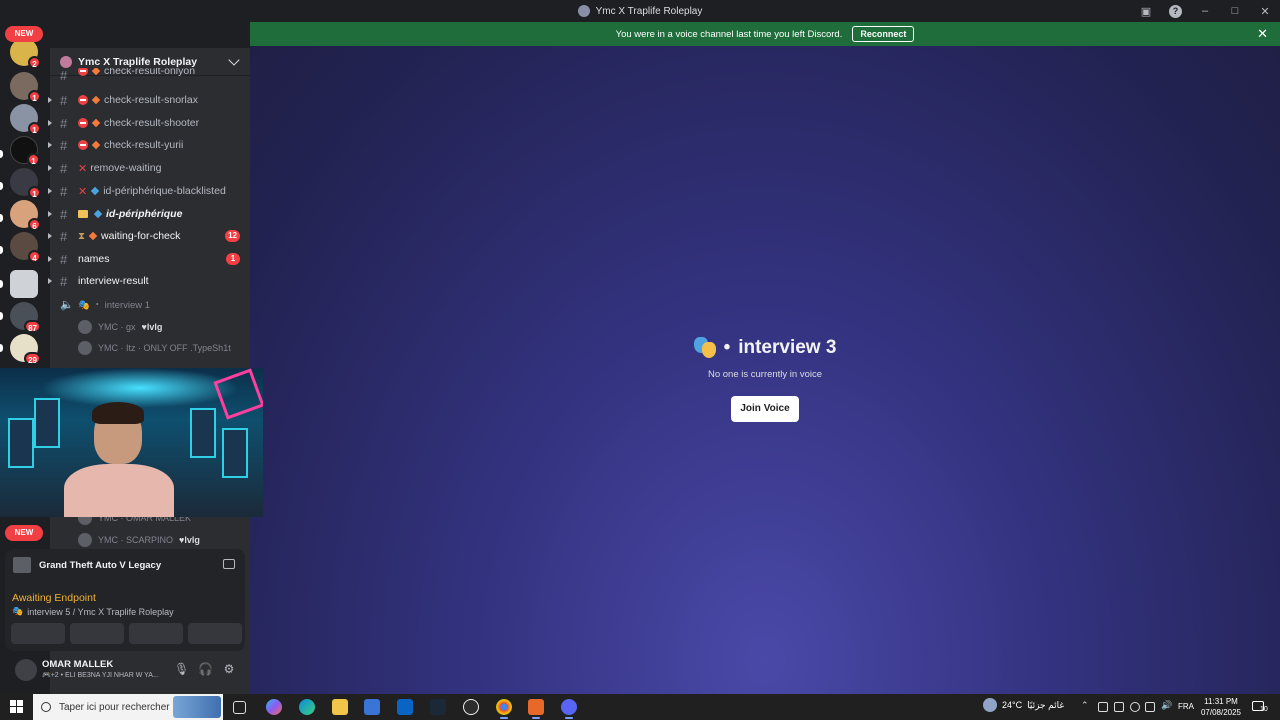 Image resolution: width=1280 pixels, height=720 pixels. What do you see at coordinates (144, 214) in the screenshot?
I see `channel-name: id-périphérique` at bounding box center [144, 214].